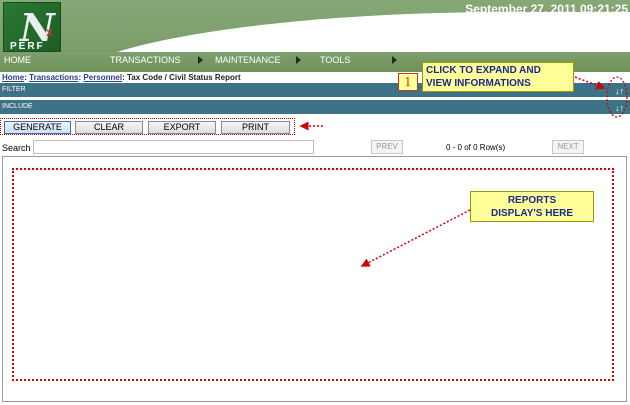 Image resolution: width=630 pixels, height=405 pixels. Describe the element at coordinates (17, 60) in the screenshot. I see `nav-item-home: HOME` at that location.